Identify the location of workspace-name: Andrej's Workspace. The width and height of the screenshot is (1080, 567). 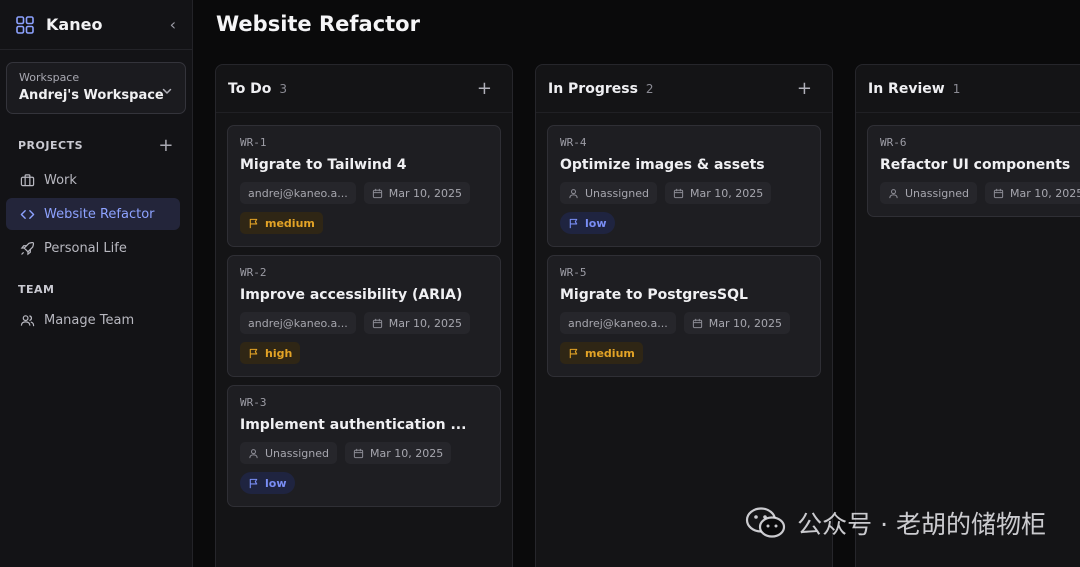
(91, 95).